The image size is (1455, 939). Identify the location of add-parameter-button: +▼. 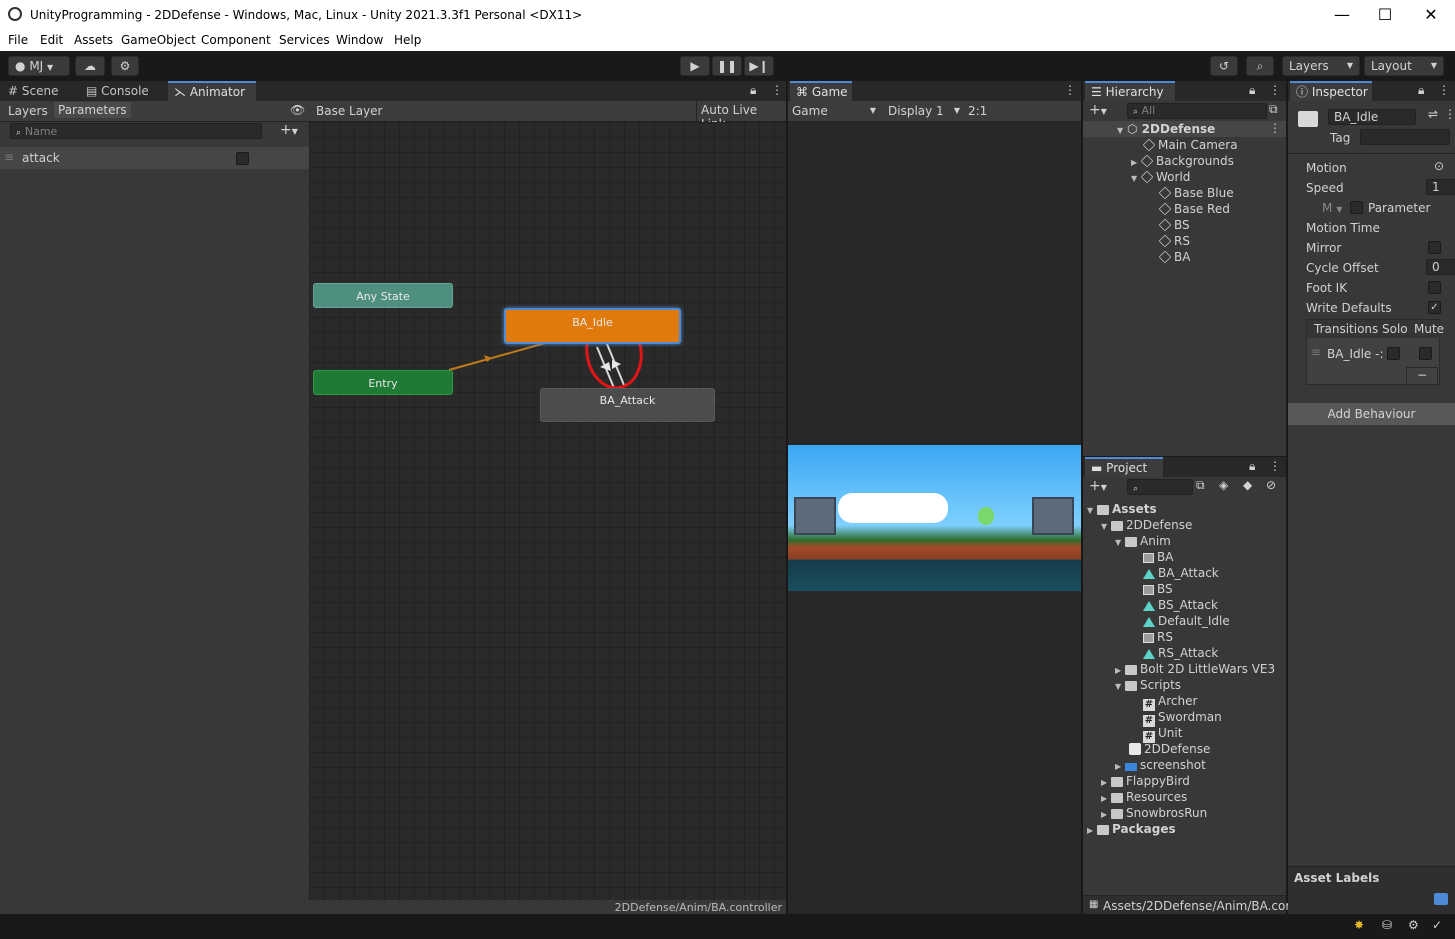
(289, 130).